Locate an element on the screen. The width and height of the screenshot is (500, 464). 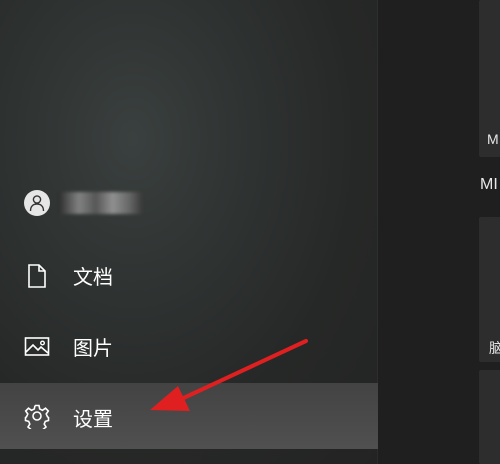
tile-top-label: M is located at coordinates (493, 139).